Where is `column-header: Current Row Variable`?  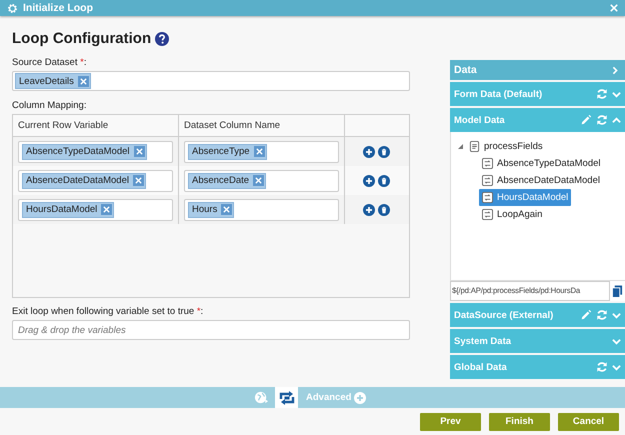
column-header: Current Row Variable is located at coordinates (96, 125).